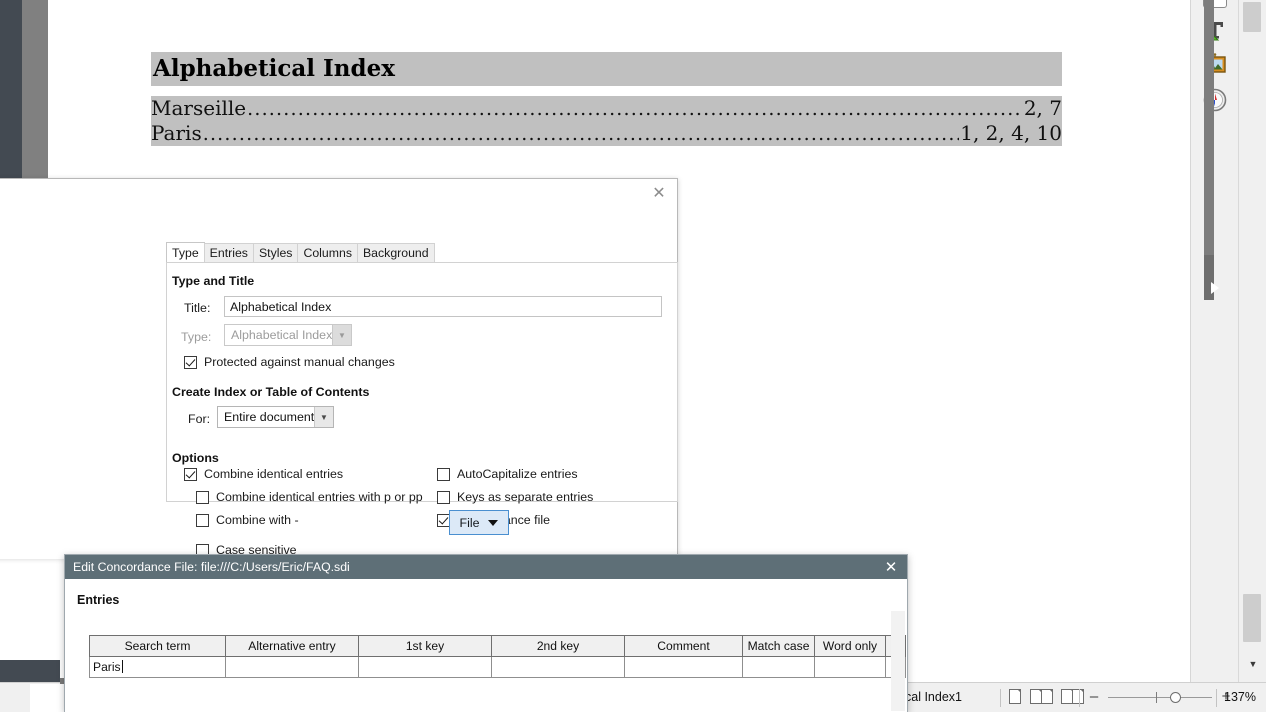 This screenshot has width=1266, height=712. I want to click on scroll-down-arrow: ▼, so click(1252, 664).